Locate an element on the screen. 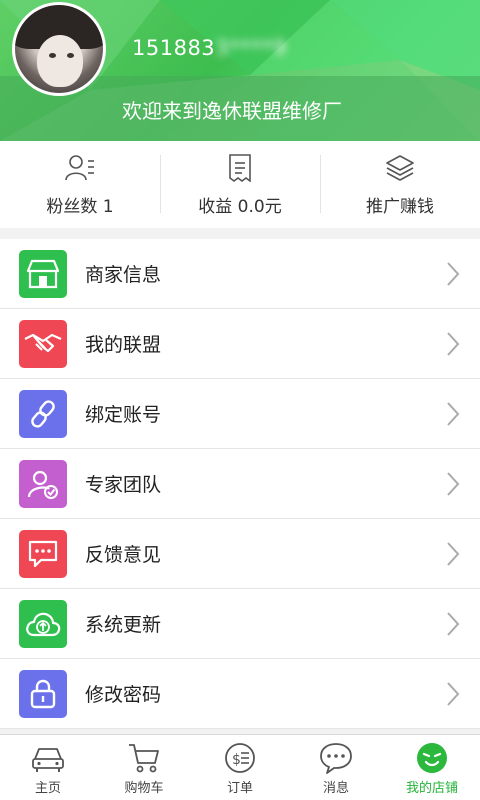 Image resolution: width=480 pixels, height=800 pixels. menu-item-change-password: 修改密码 is located at coordinates (240, 694).